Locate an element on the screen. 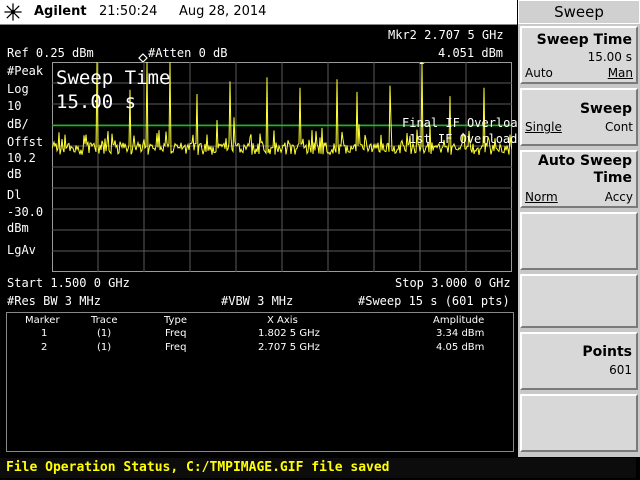 The height and width of the screenshot is (480, 640). points-softkey-value: 601 is located at coordinates (620, 370).